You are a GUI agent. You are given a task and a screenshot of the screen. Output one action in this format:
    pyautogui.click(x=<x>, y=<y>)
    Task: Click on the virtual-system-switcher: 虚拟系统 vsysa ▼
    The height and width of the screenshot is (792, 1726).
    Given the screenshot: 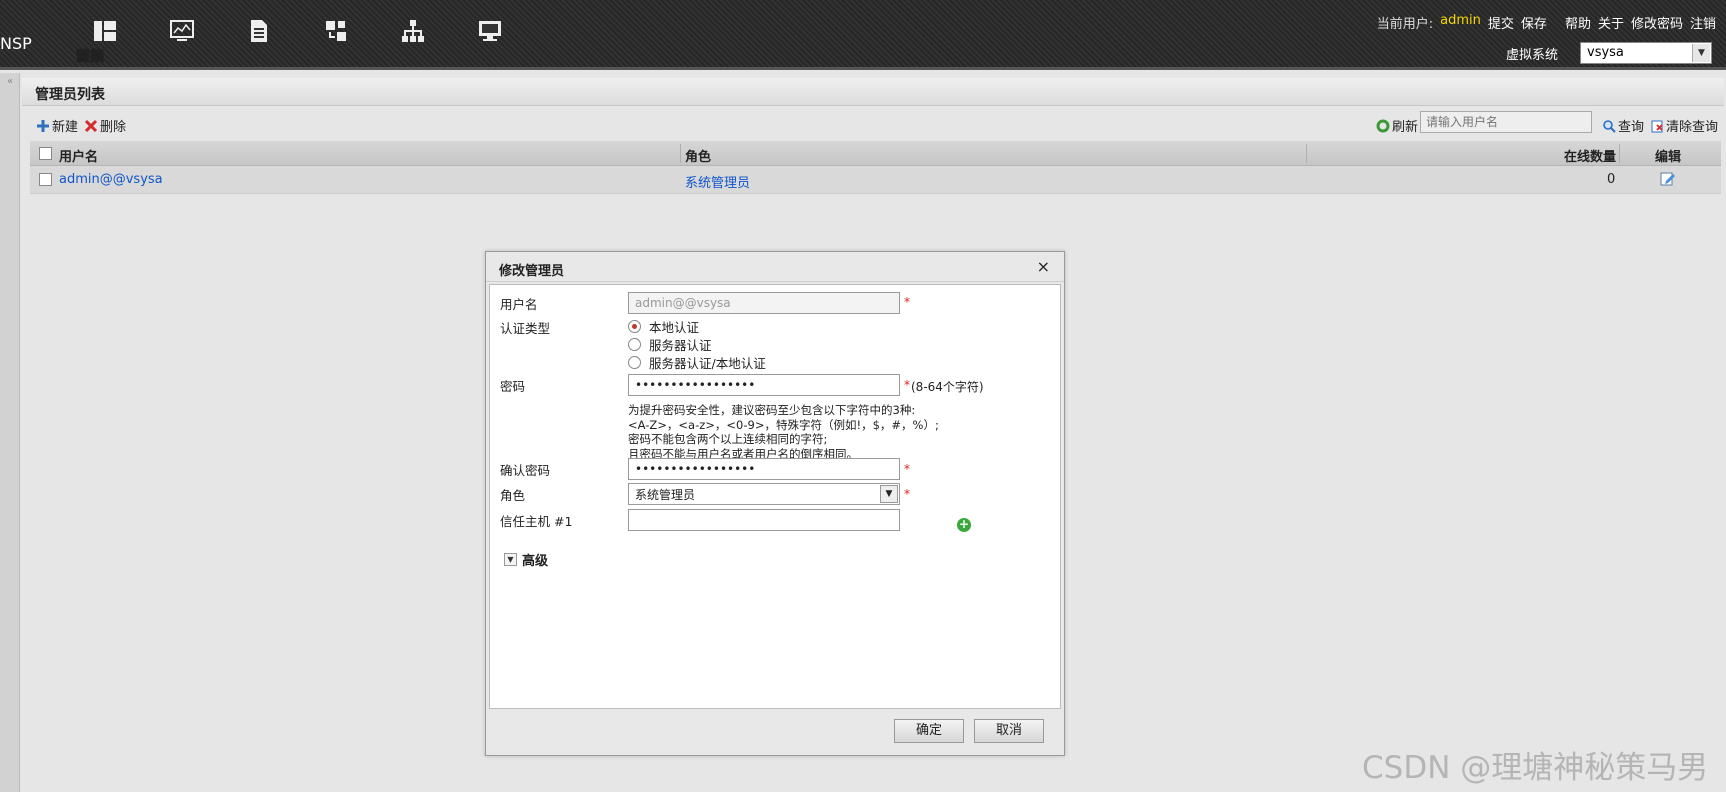 What is the action you would take?
    pyautogui.click(x=1609, y=53)
    